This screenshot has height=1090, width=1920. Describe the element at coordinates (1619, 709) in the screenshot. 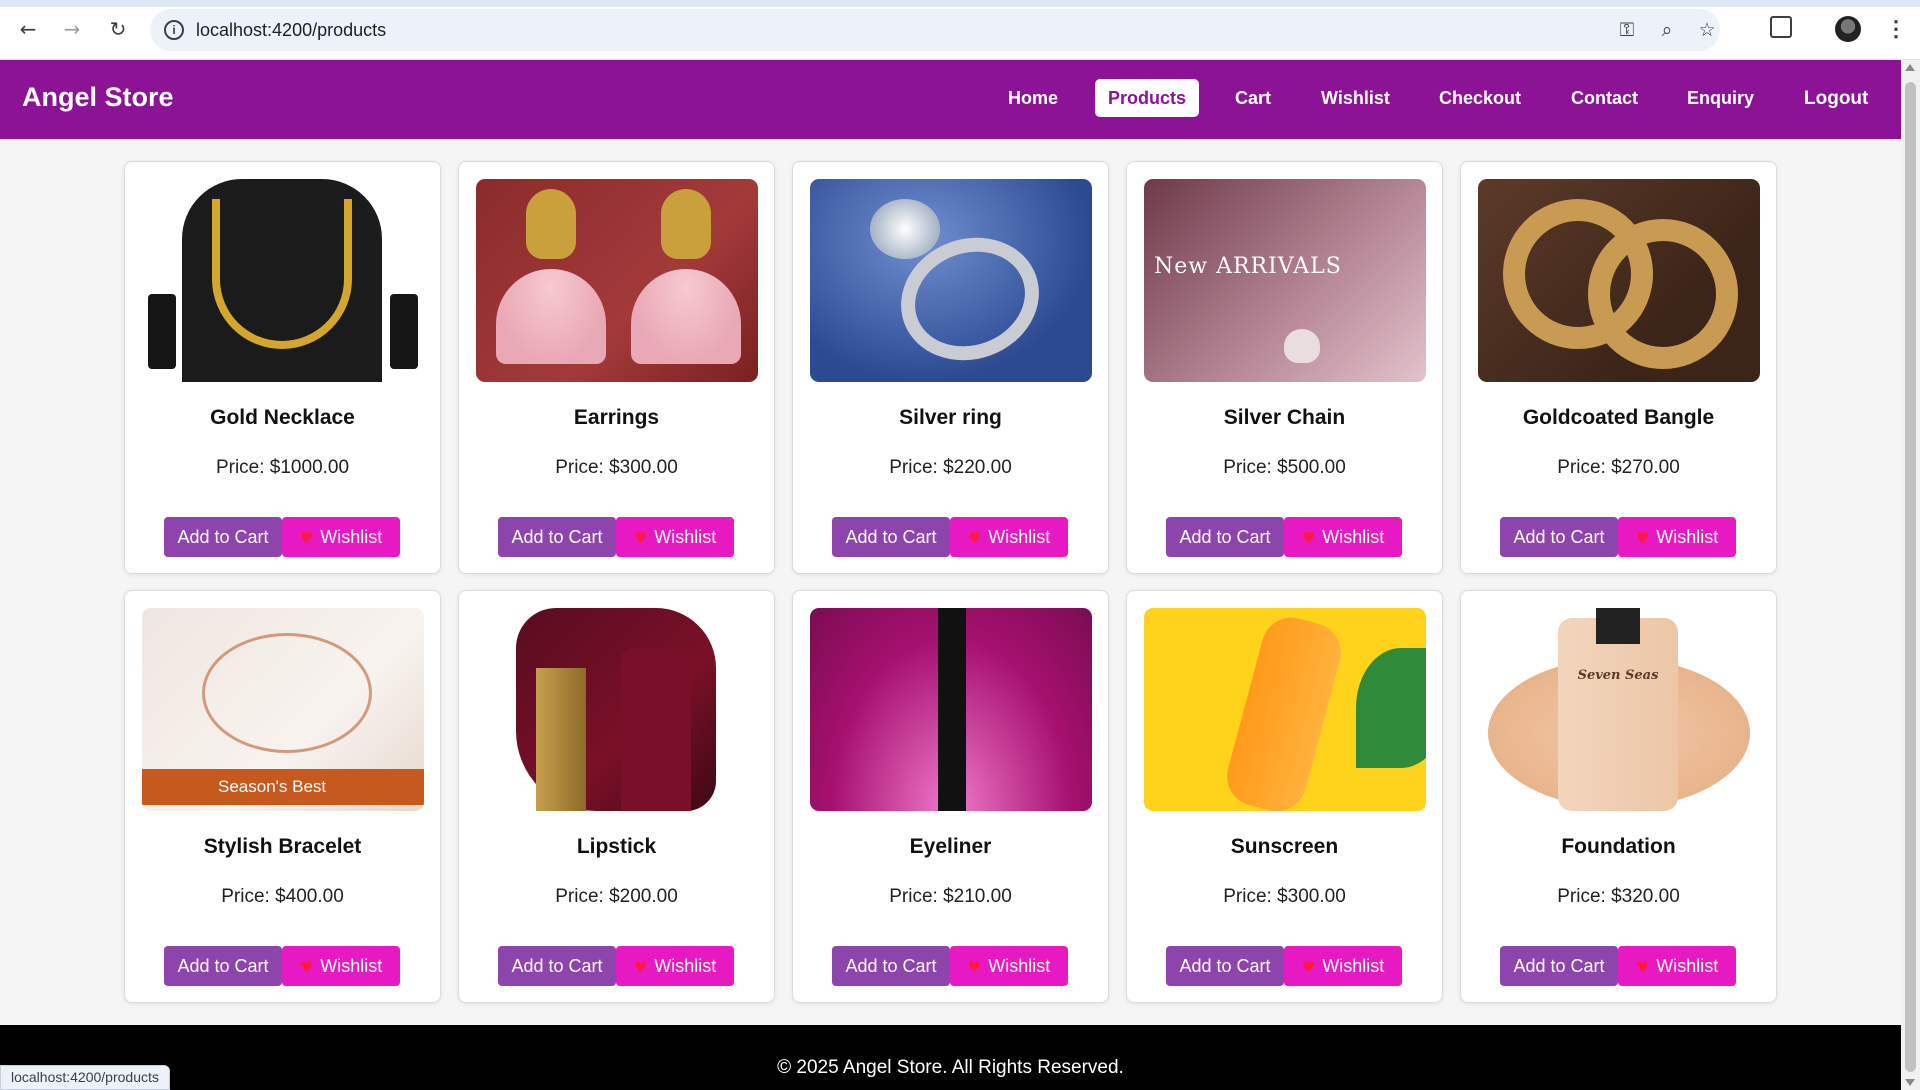

I see `product-image-foundation: Seven Seas` at that location.